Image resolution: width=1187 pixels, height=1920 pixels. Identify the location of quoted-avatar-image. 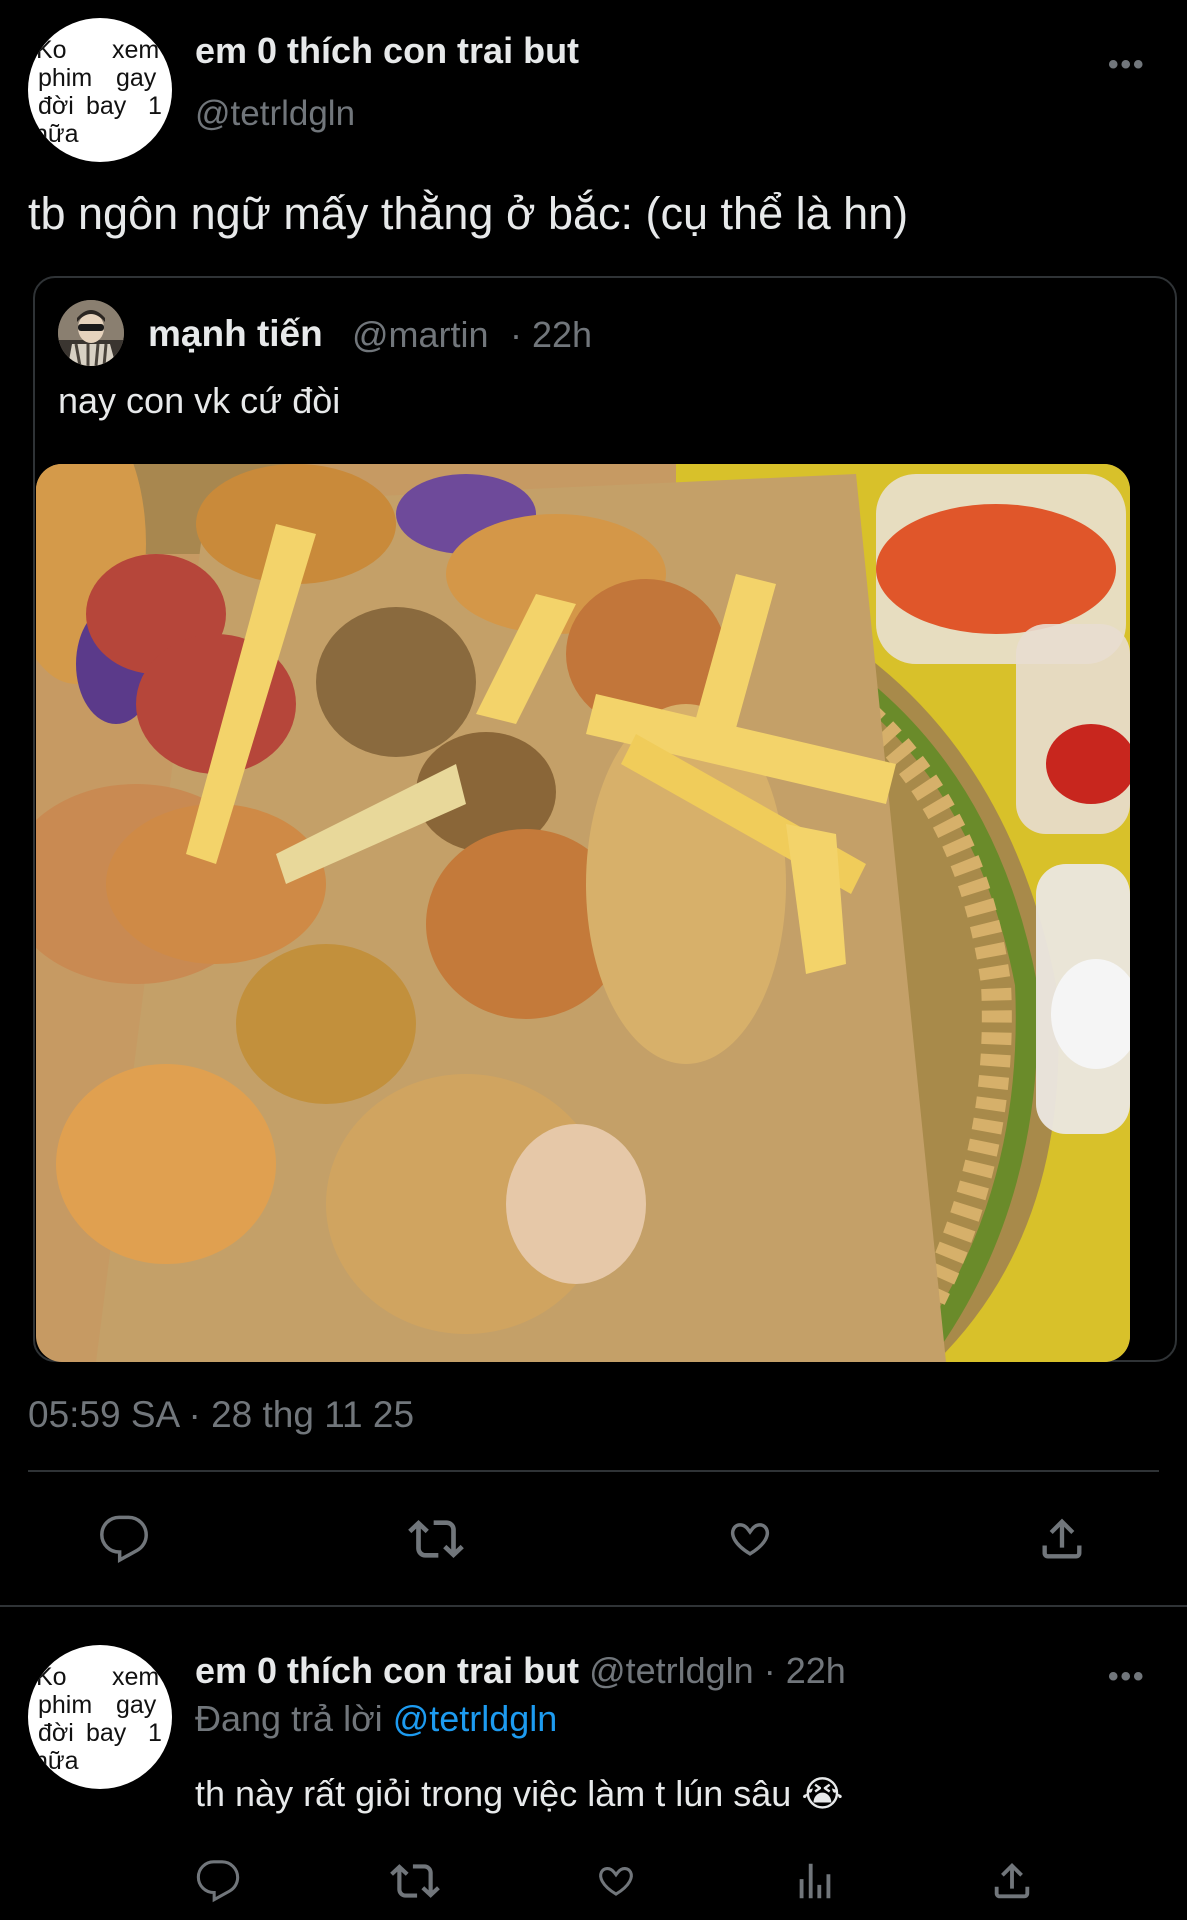
(91, 333).